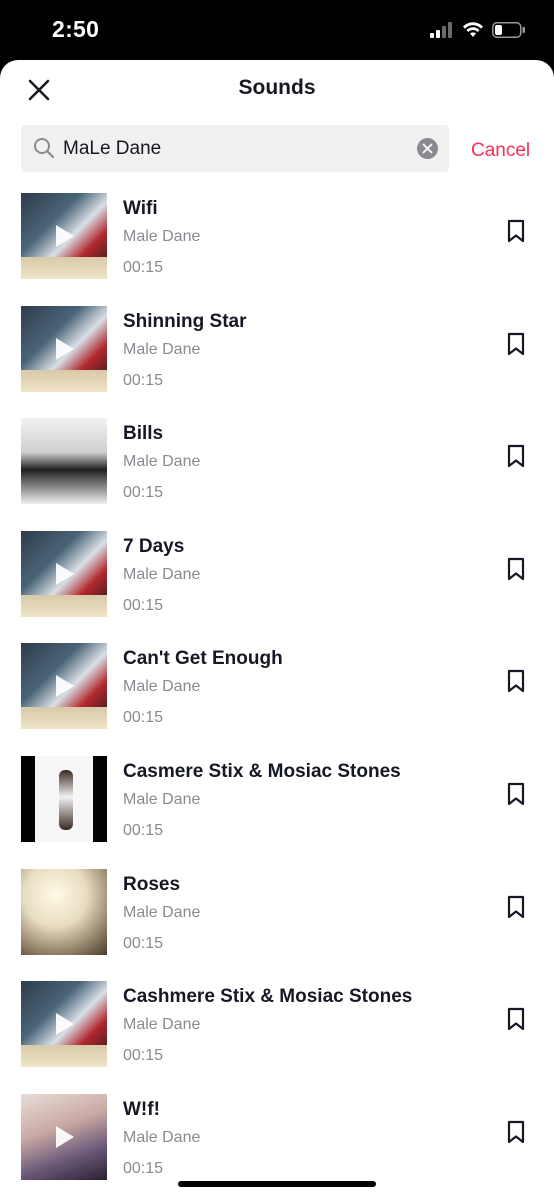  What do you see at coordinates (277, 1184) in the screenshot?
I see `home-indicator` at bounding box center [277, 1184].